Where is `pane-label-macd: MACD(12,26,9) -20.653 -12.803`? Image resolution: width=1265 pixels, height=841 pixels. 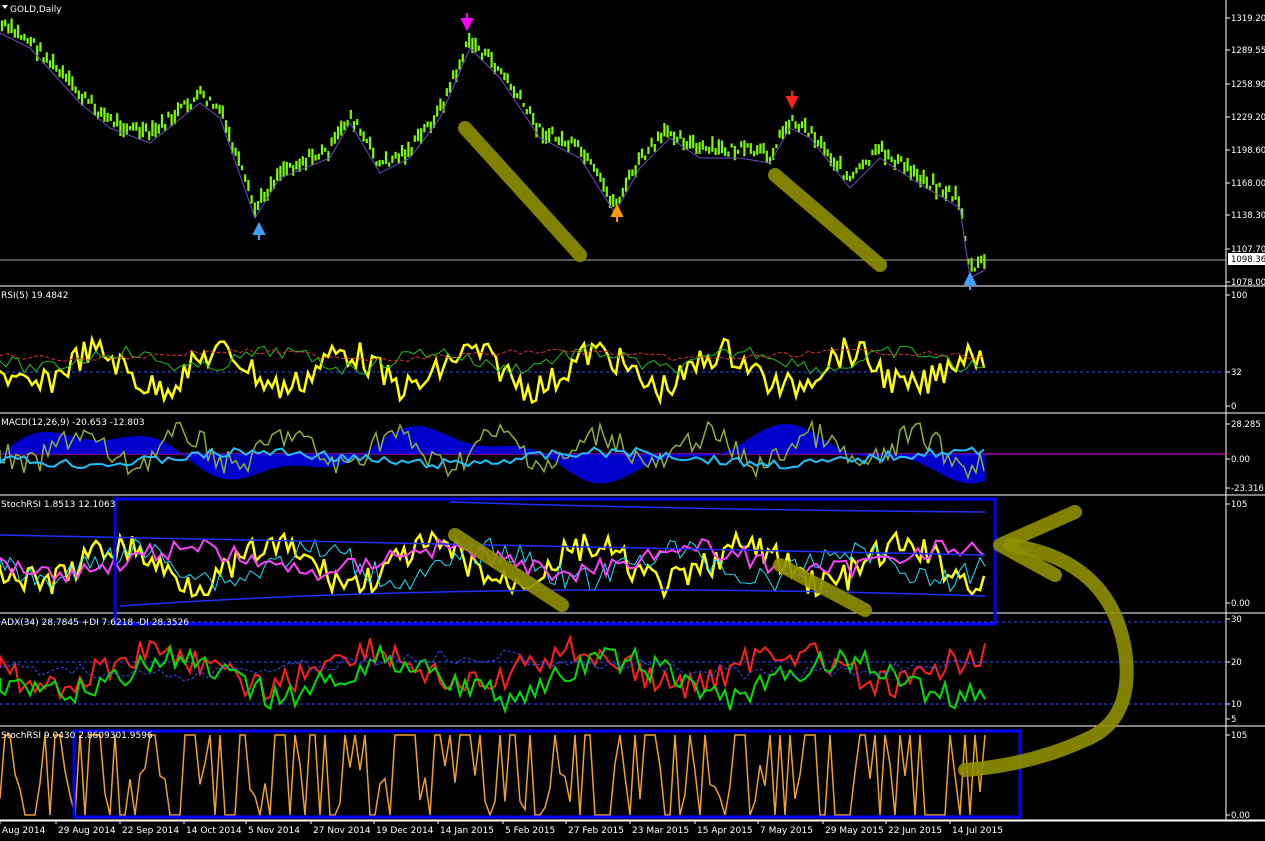
pane-label-macd: MACD(12,26,9) -20.653 -12.803 is located at coordinates (73, 423).